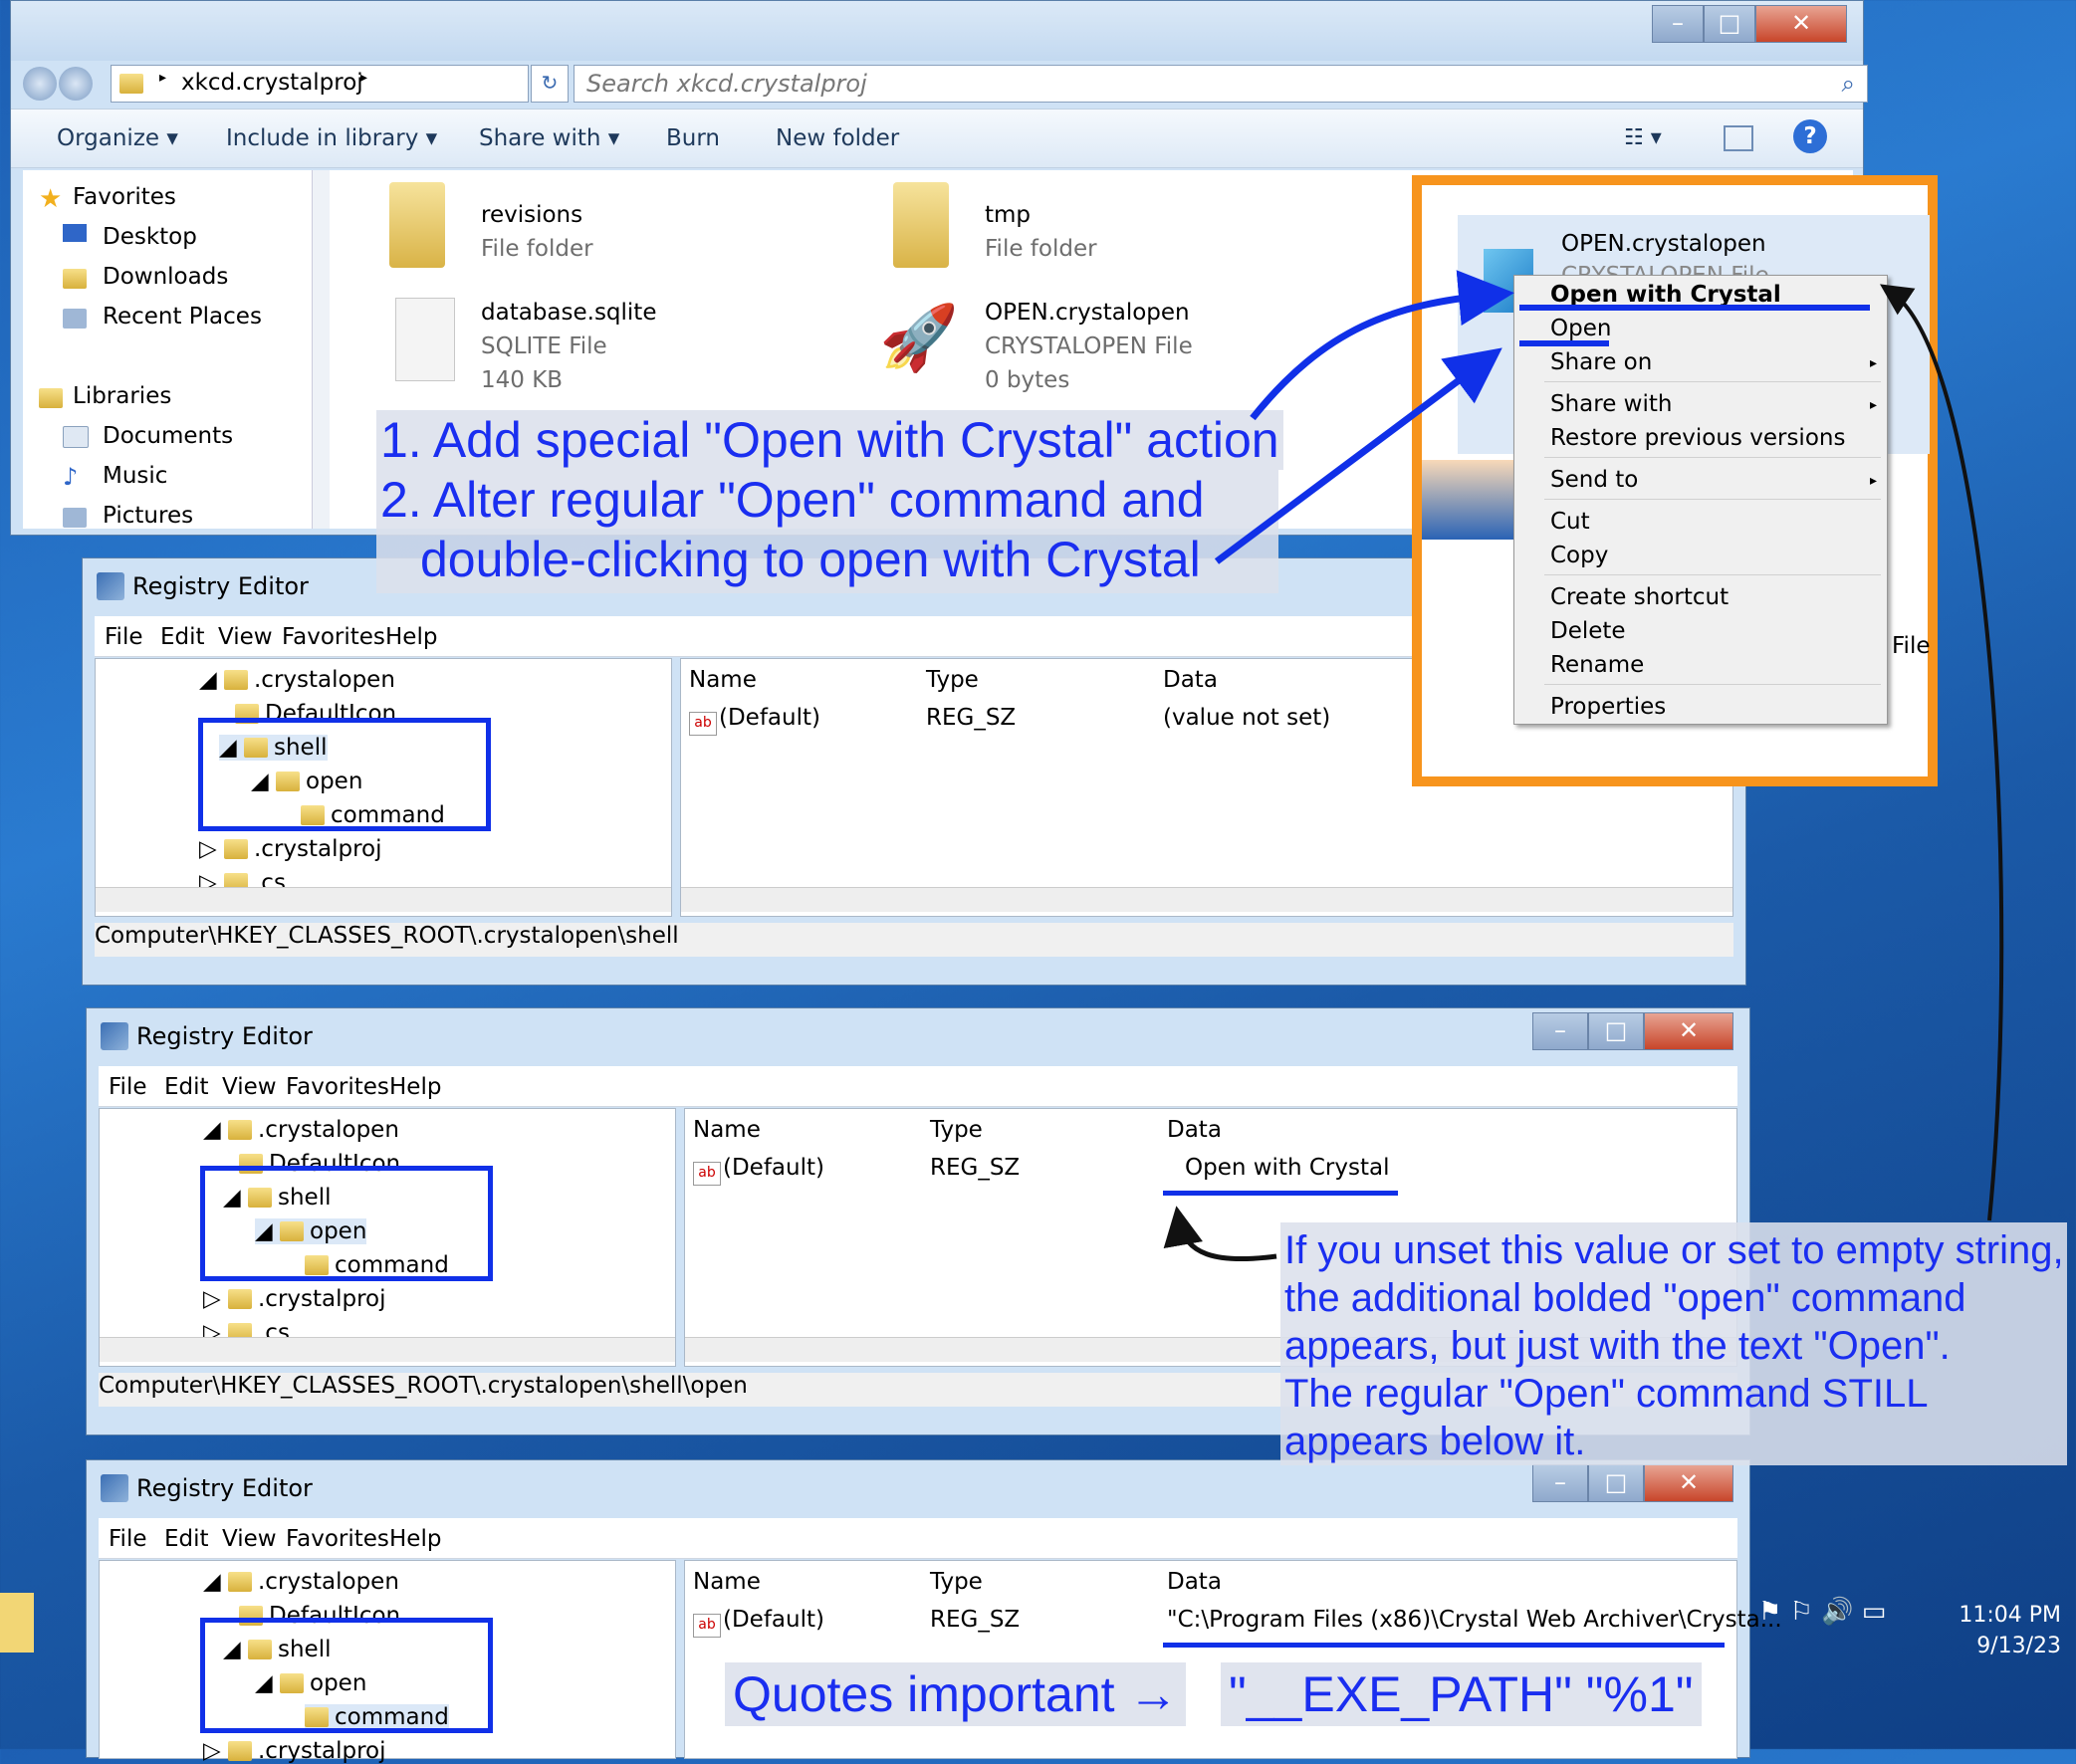 This screenshot has width=2076, height=1764. I want to click on arrow-to-value, so click(1220, 1234).